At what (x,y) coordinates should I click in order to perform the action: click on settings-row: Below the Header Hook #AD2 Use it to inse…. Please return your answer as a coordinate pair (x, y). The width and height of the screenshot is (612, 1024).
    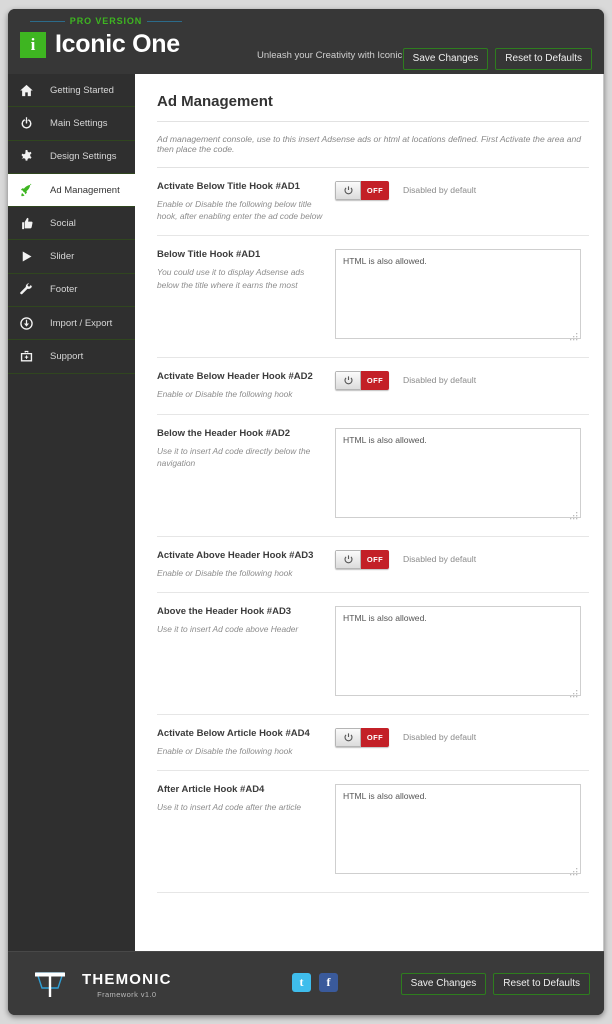
    Looking at the image, I should click on (373, 476).